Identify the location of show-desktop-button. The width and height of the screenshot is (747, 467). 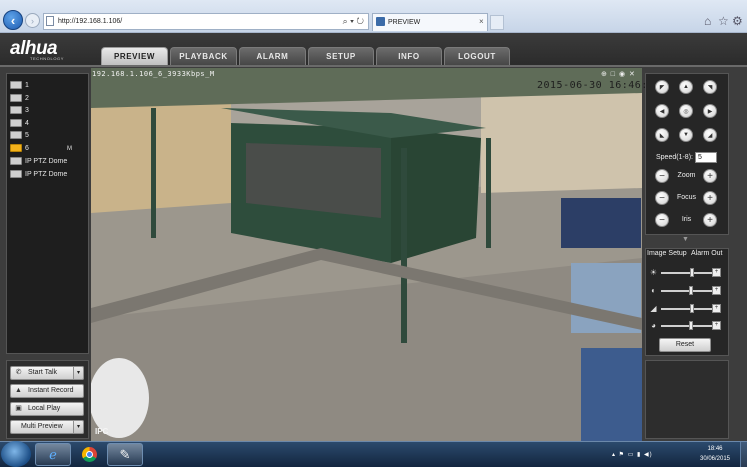
(743, 454).